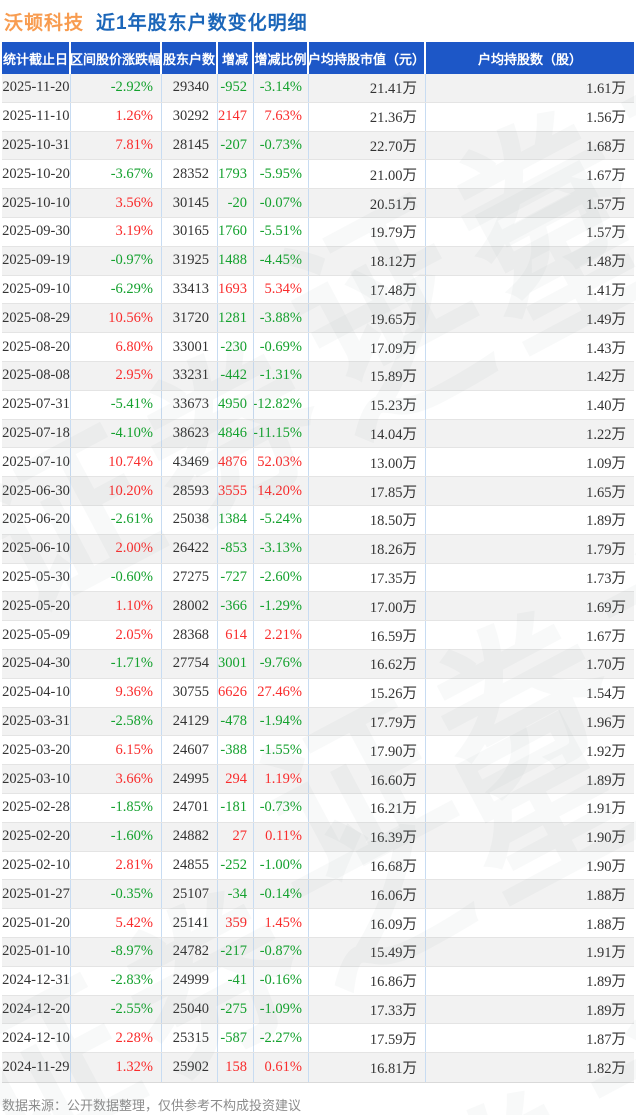  What do you see at coordinates (116, 58) in the screenshot?
I see `column-header: 区间股价涨跌幅` at bounding box center [116, 58].